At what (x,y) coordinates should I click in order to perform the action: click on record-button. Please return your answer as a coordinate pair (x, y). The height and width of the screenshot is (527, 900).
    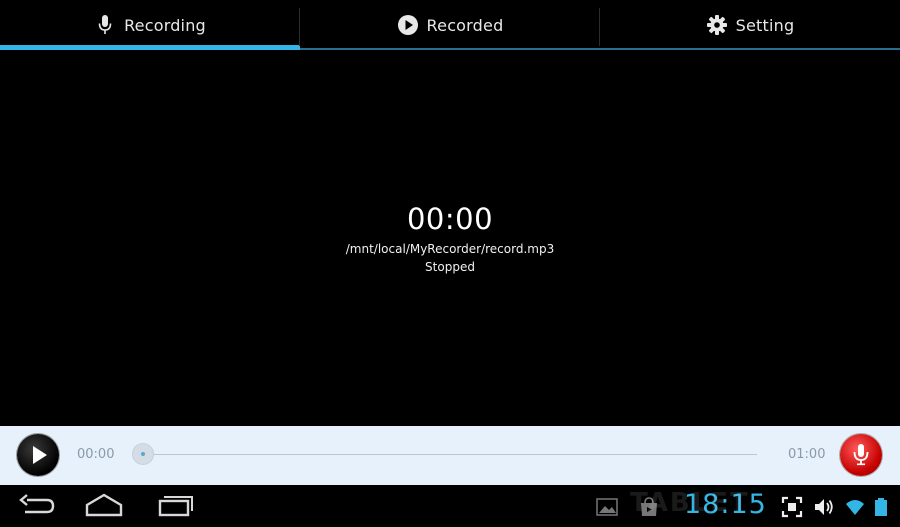
    Looking at the image, I should click on (861, 455).